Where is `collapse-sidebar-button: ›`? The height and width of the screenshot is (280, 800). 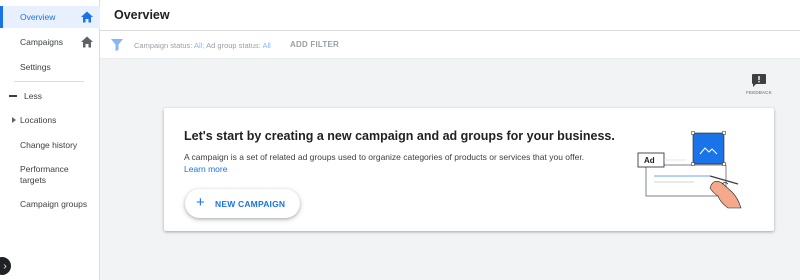
collapse-sidebar-button: › is located at coordinates (5, 266).